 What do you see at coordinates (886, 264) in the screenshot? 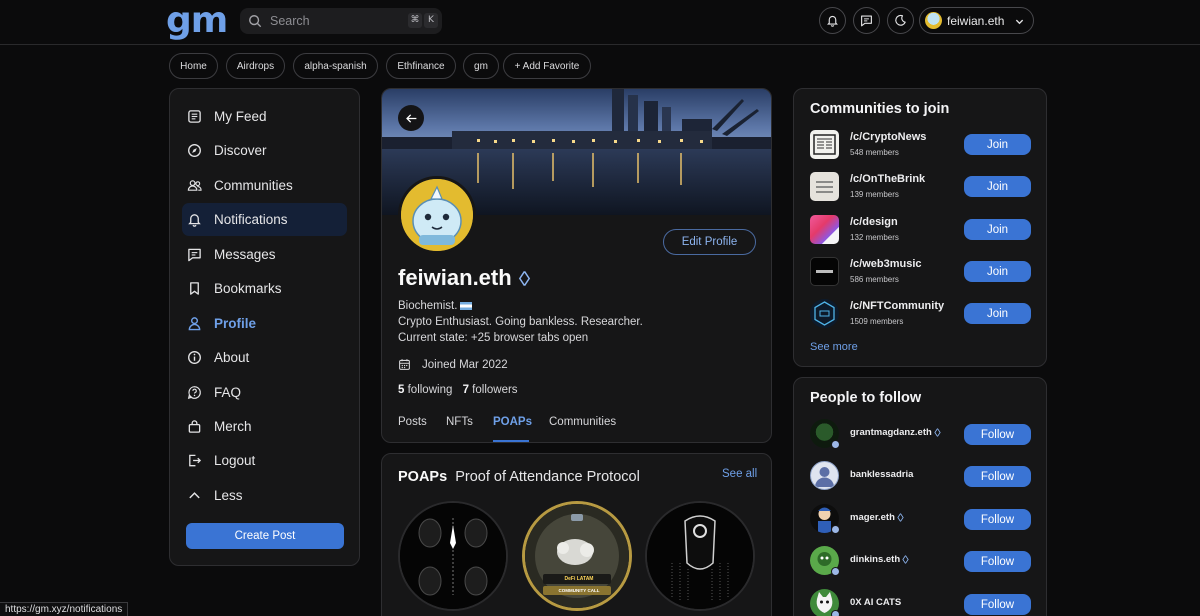
I see `community-name: /c/web3music` at bounding box center [886, 264].